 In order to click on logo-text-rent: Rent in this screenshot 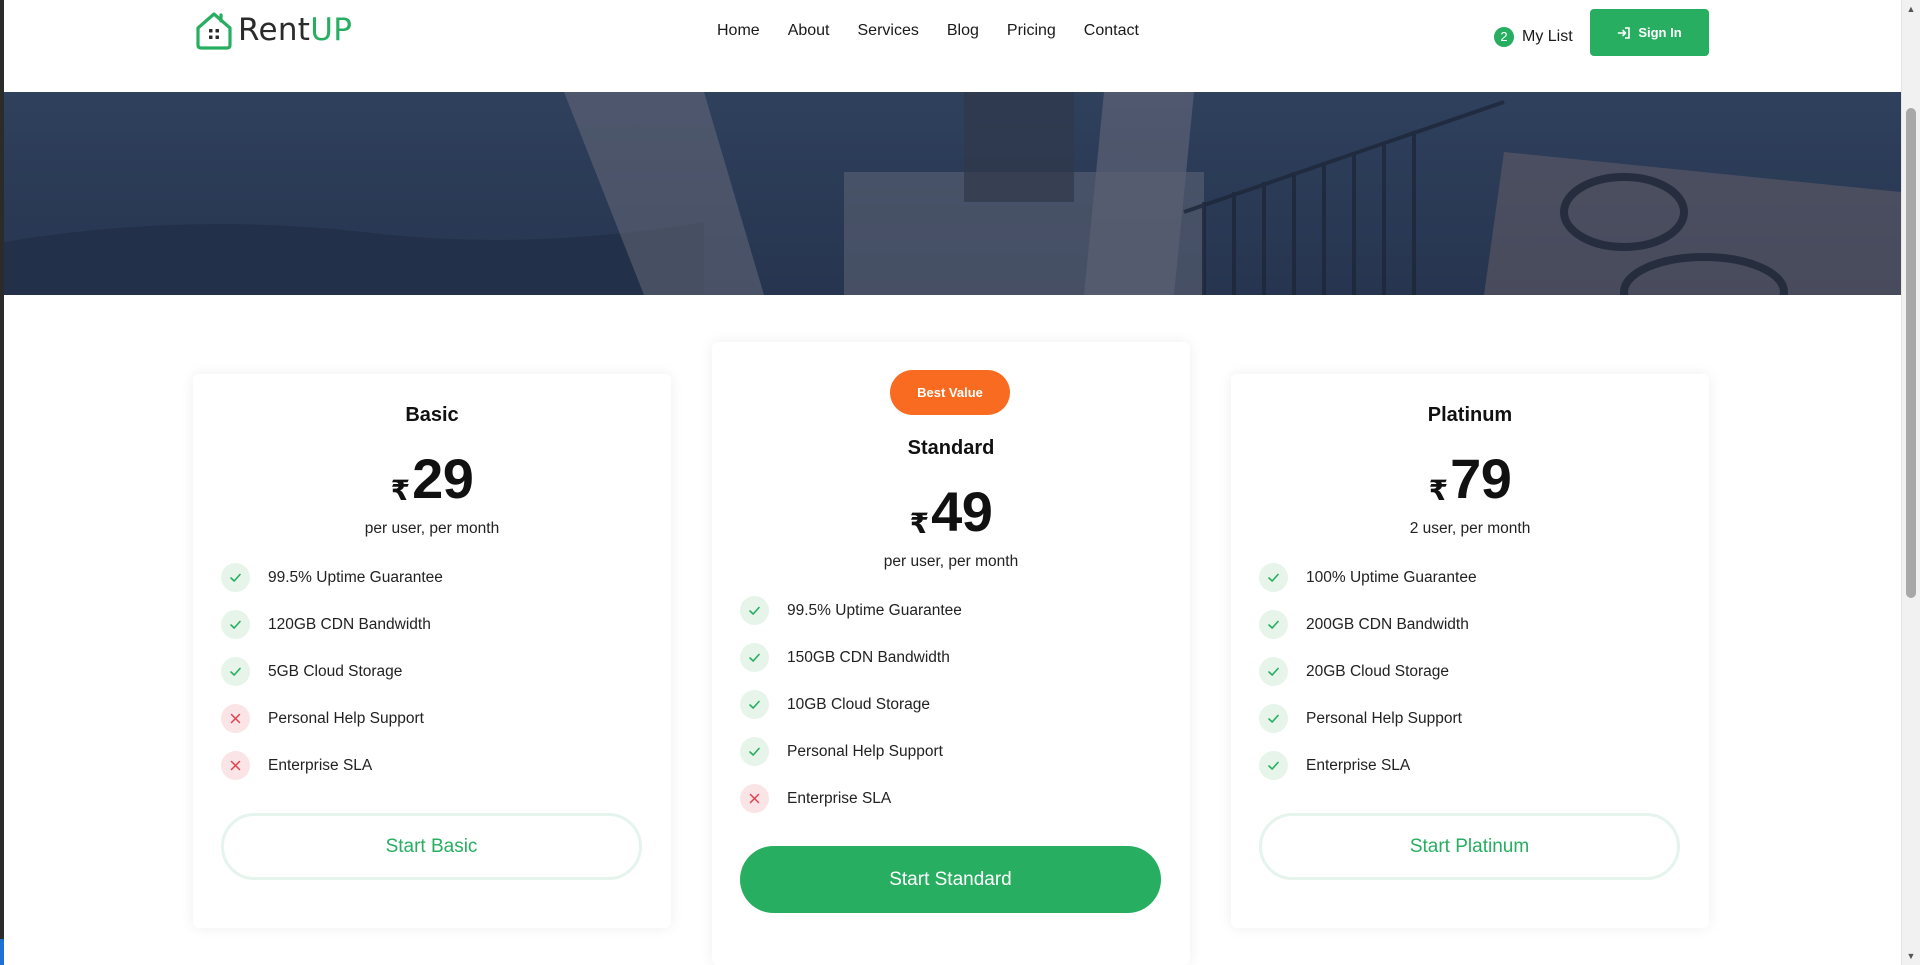, I will do `click(274, 30)`.